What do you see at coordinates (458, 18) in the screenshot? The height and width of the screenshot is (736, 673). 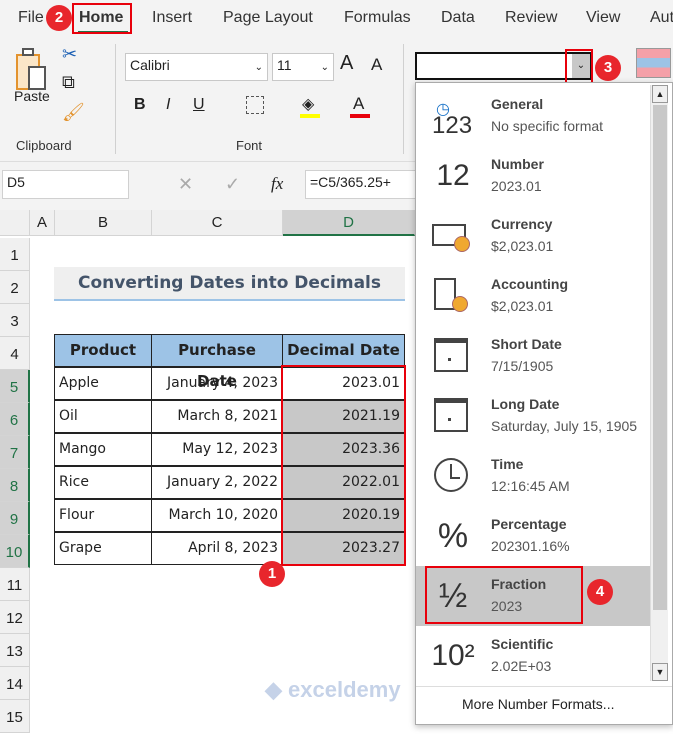 I see `tab-data: Data` at bounding box center [458, 18].